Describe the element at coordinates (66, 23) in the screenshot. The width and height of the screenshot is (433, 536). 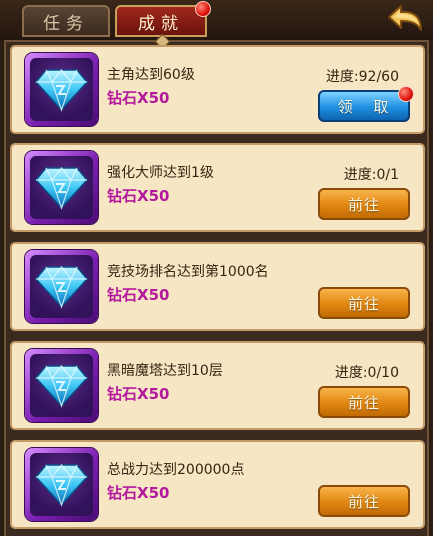
I see `tab-task-label: 任务` at that location.